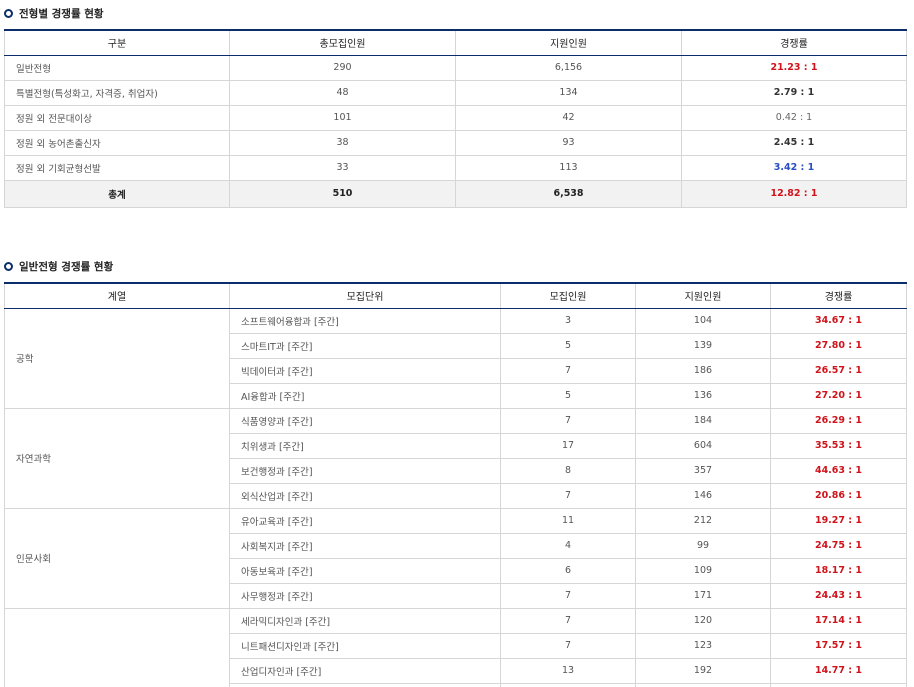  What do you see at coordinates (117, 92) in the screenshot?
I see `row-category: 특별전형(특성화고, 자격증, 취업자)` at bounding box center [117, 92].